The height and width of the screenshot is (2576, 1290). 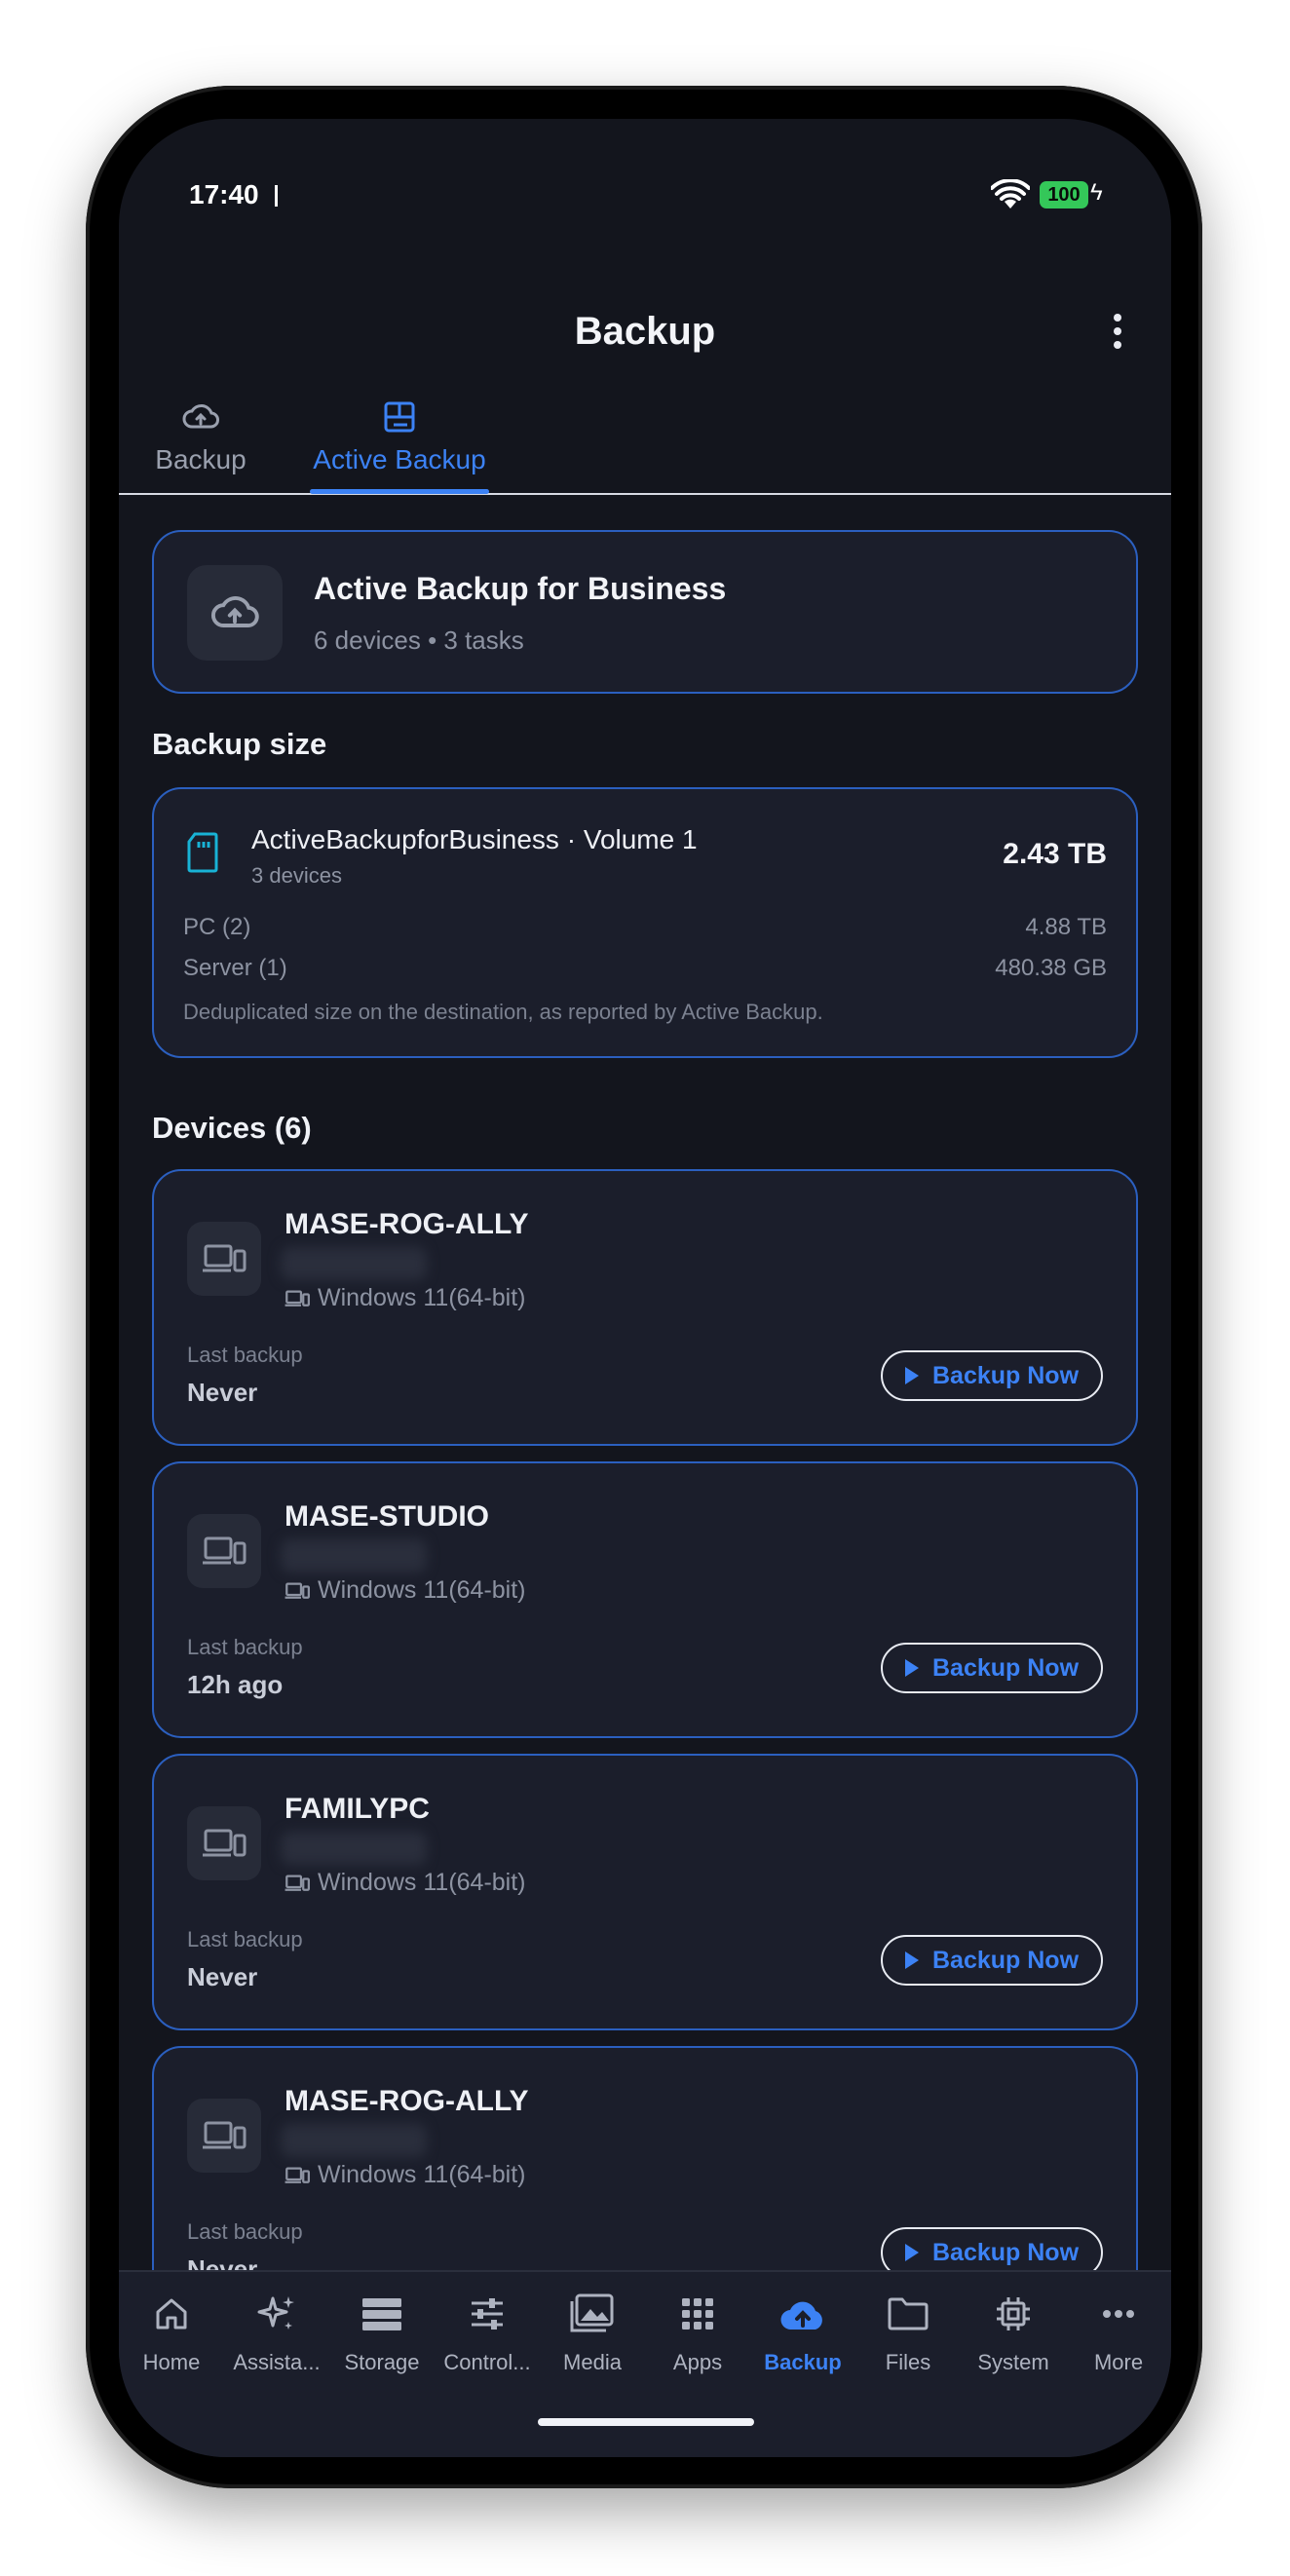 I want to click on device-icon-box, so click(x=224, y=1259).